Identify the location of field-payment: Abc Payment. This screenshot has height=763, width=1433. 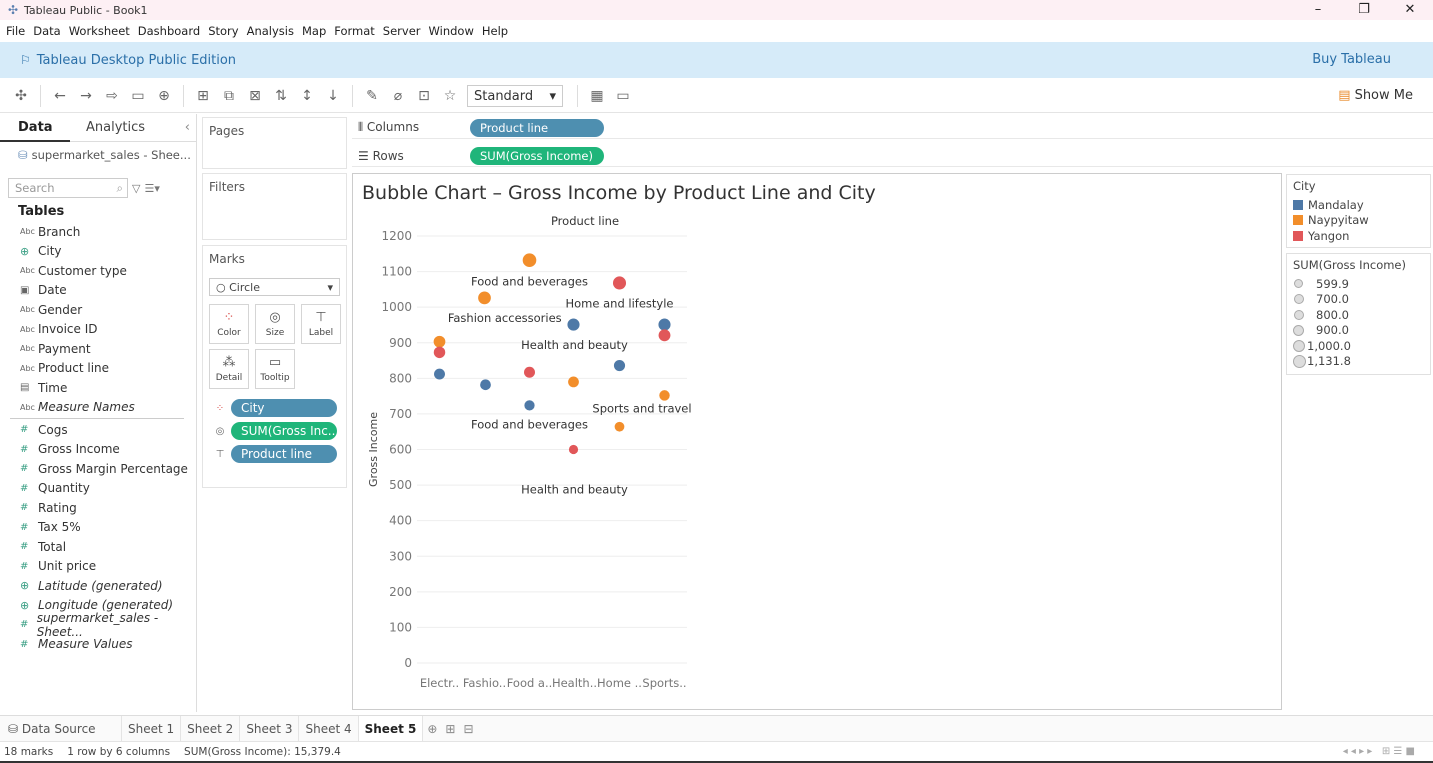
(98, 349).